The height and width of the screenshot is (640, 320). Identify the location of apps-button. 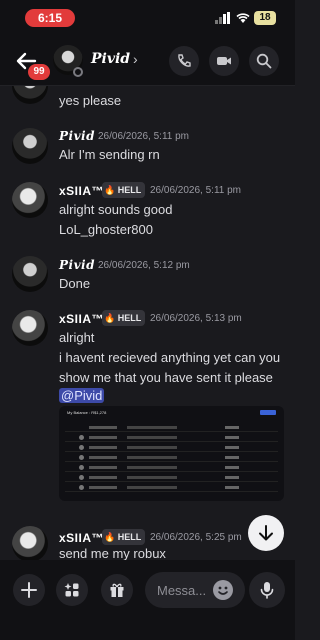
(72, 590).